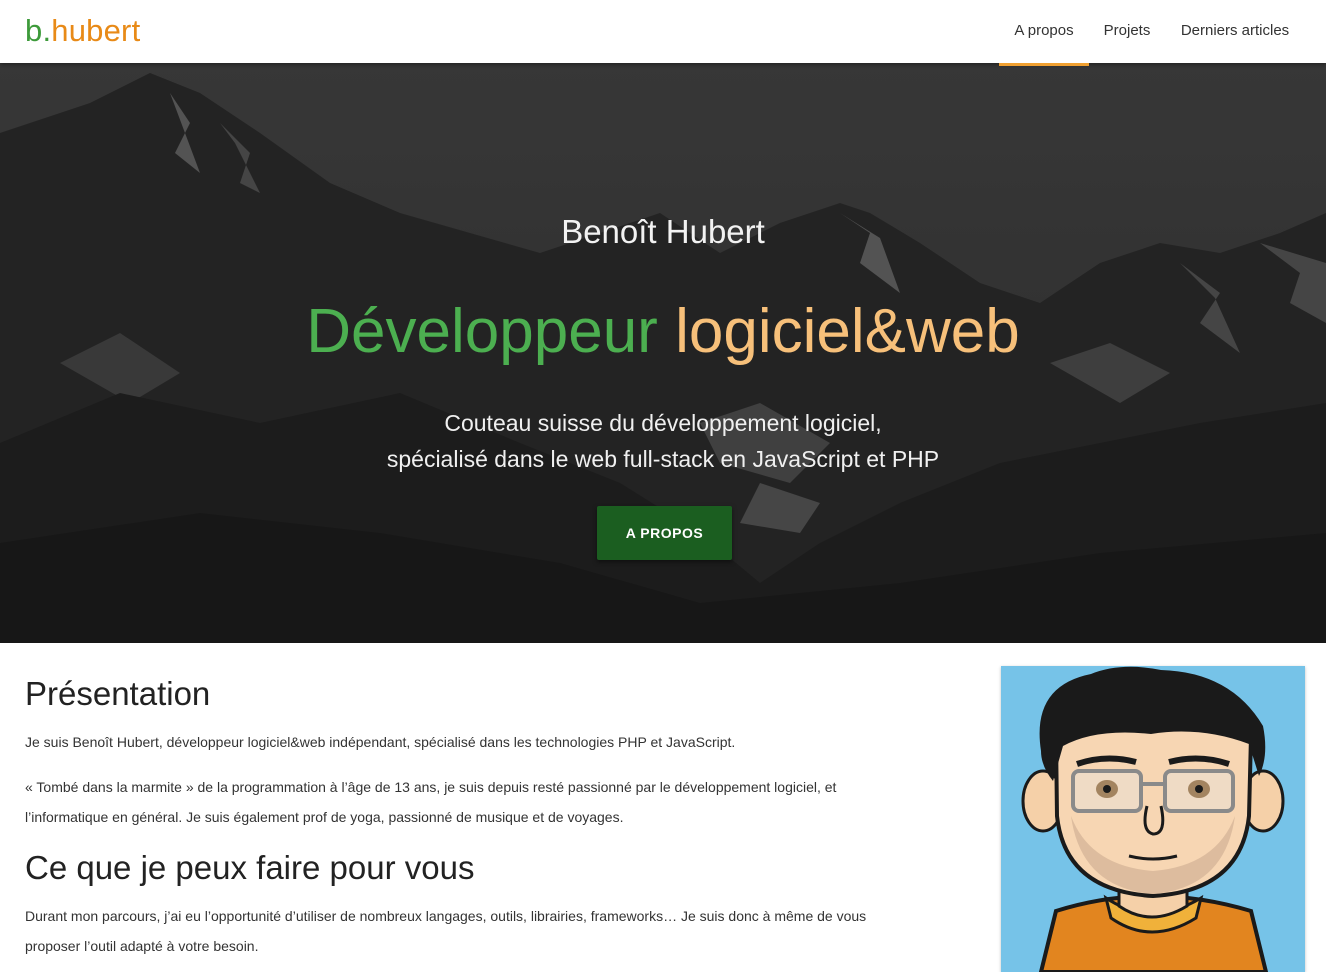  I want to click on hero-name: Benoît Hubert, so click(663, 231).